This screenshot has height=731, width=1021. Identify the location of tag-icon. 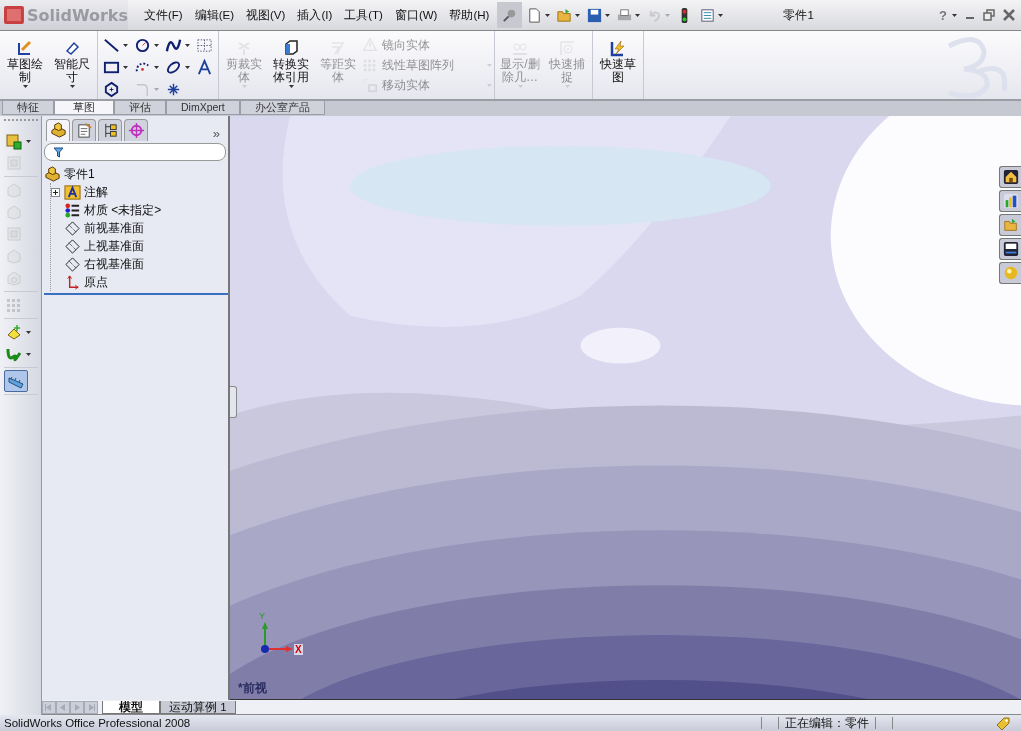
(1003, 723).